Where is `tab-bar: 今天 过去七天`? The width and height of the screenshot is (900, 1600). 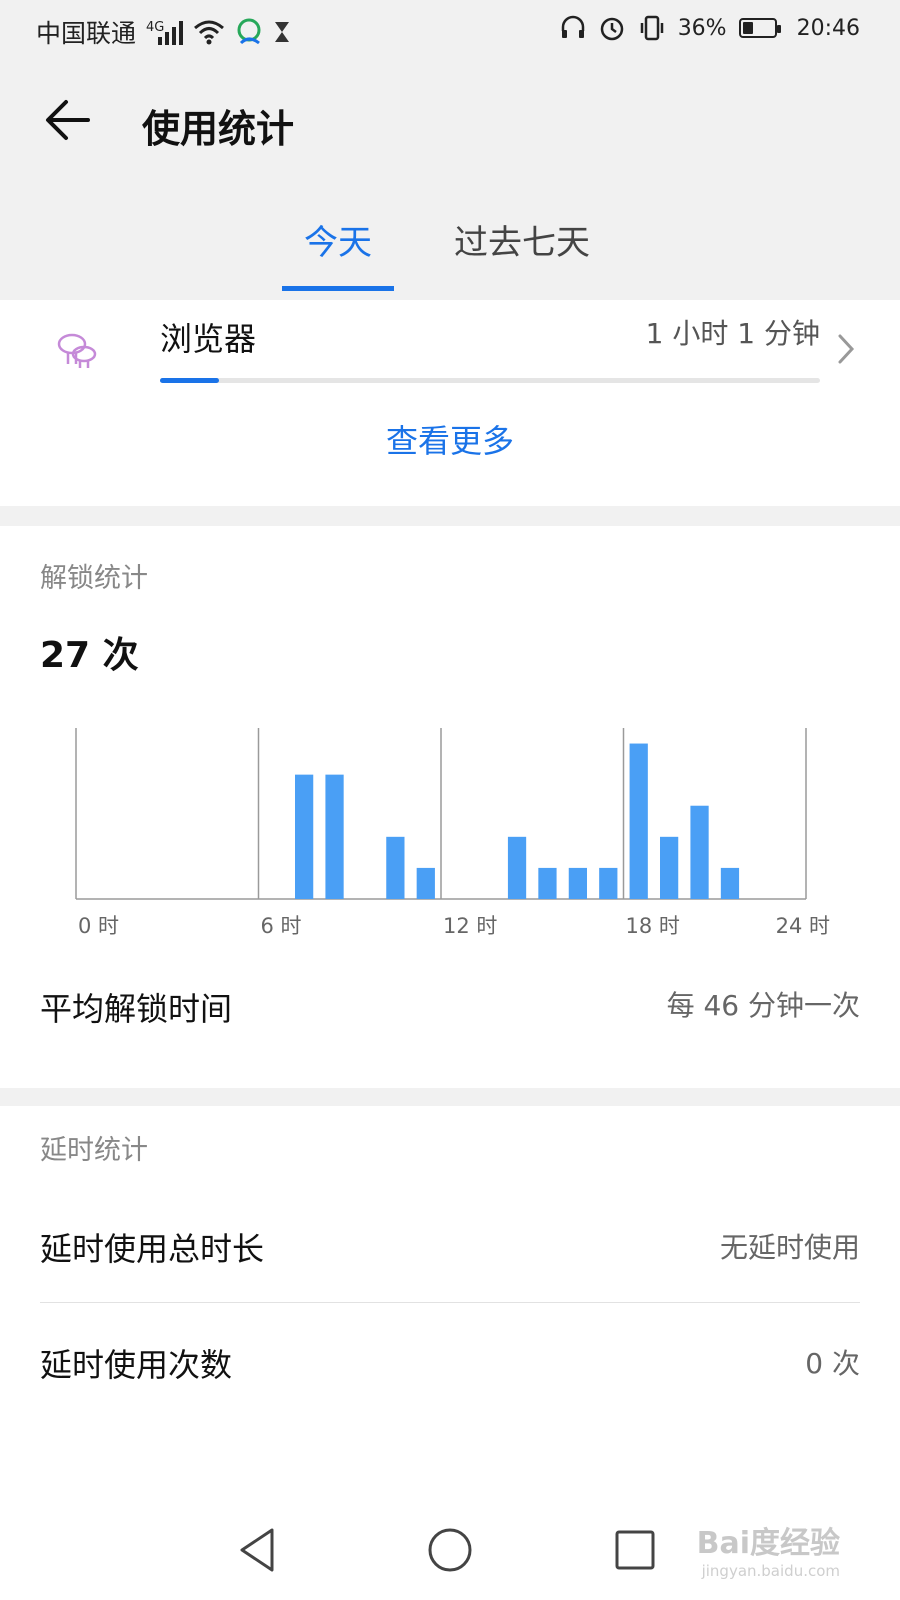
tab-bar: 今天 过去七天 is located at coordinates (450, 245).